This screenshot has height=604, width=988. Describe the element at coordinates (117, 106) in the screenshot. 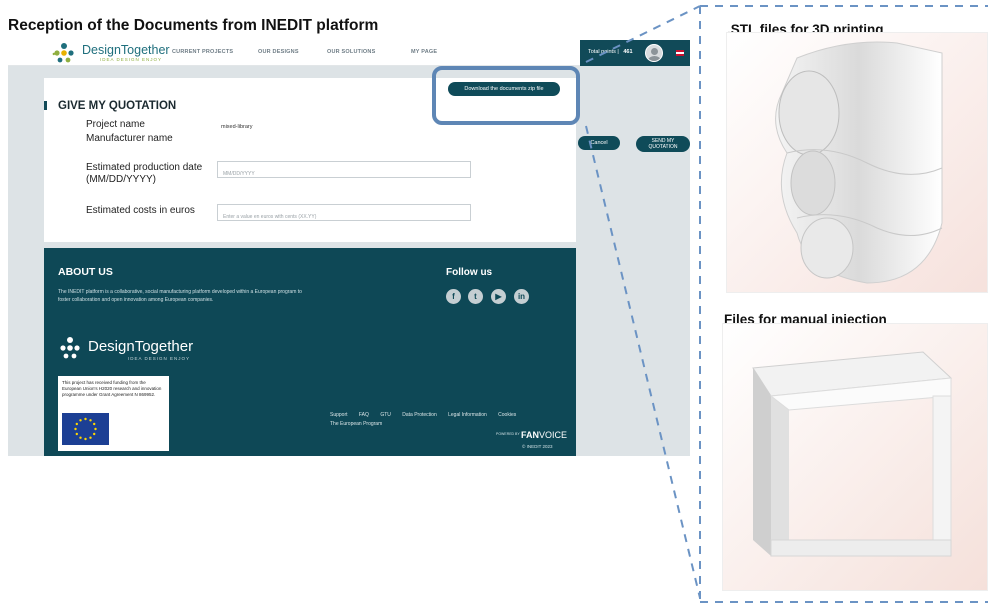

I see `quotation-heading: GIVE MY QUOTATION` at that location.